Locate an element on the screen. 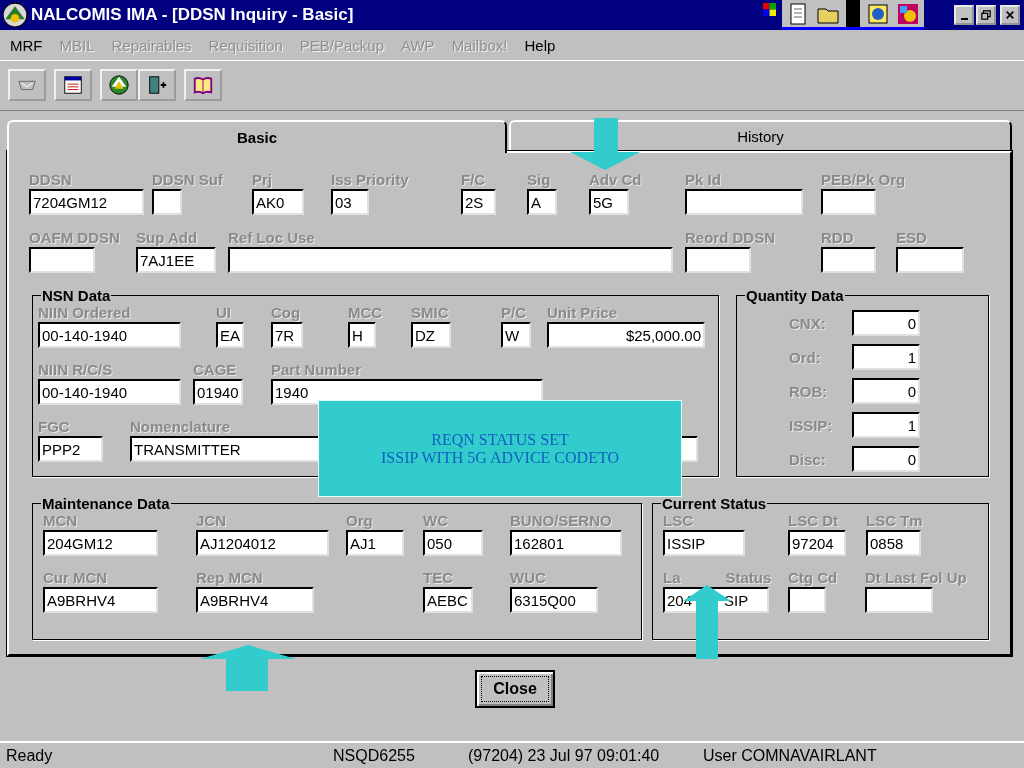 The height and width of the screenshot is (768, 1024). separator is located at coordinates (853, 13).